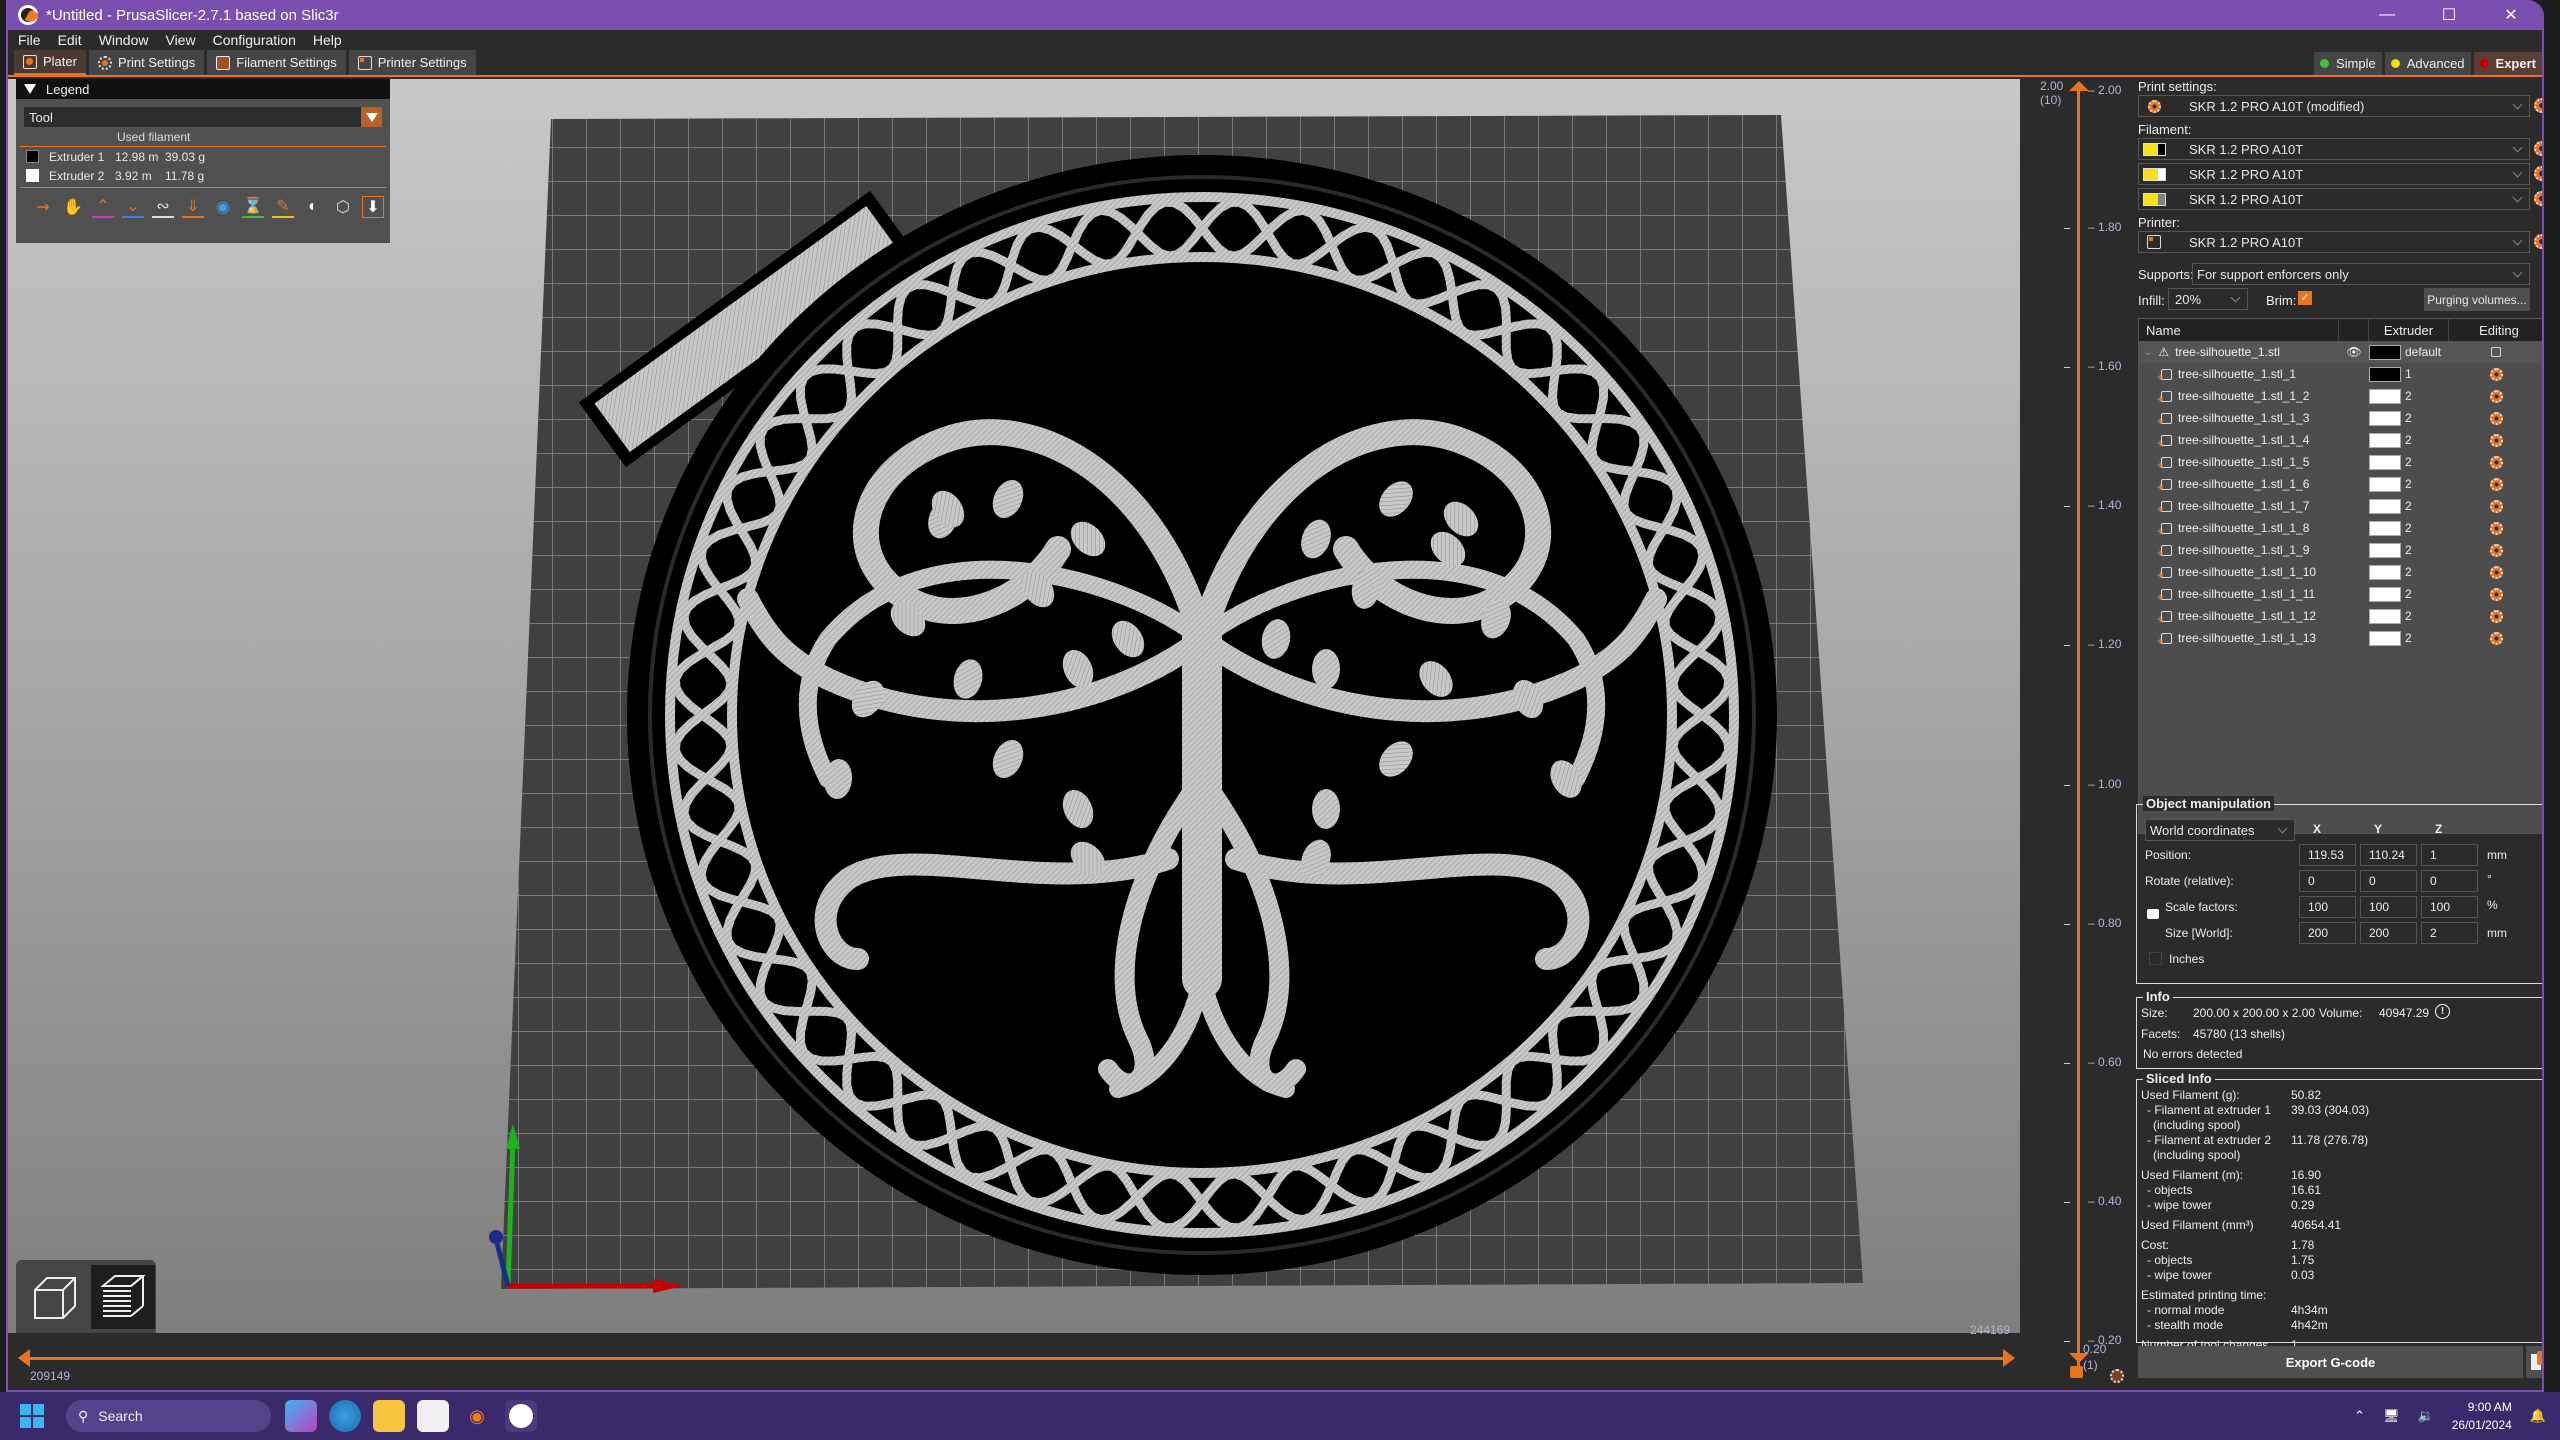  I want to click on prusaslicer-app-icon, so click(521, 1416).